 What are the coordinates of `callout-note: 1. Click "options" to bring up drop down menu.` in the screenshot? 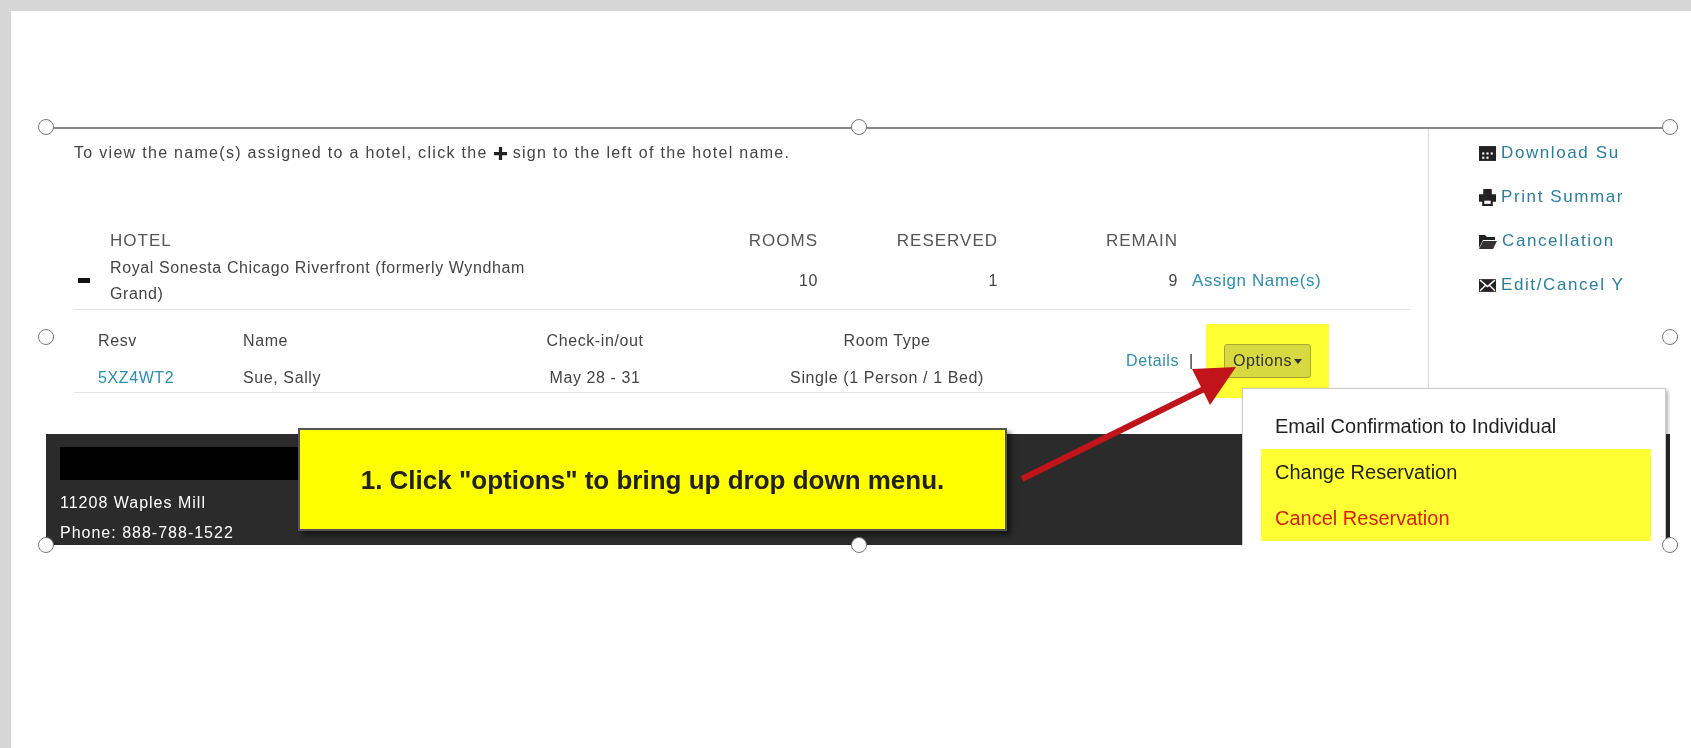 It's located at (652, 479).